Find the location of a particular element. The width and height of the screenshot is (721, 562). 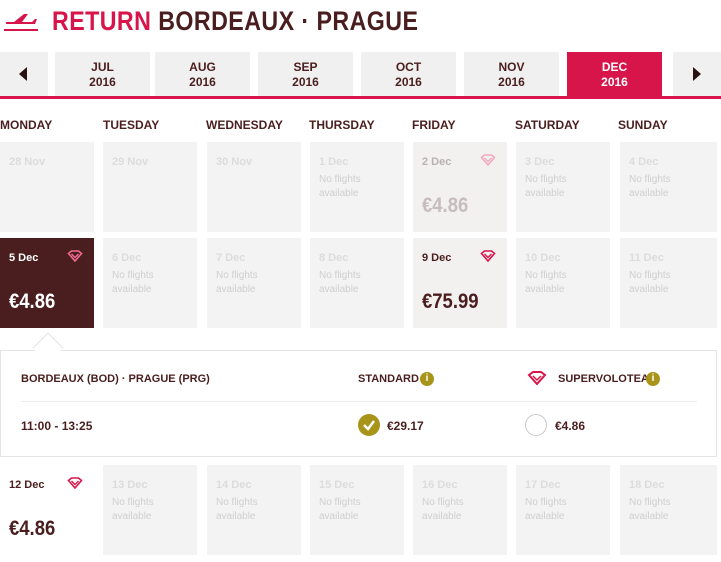

detail-divider is located at coordinates (359, 401).